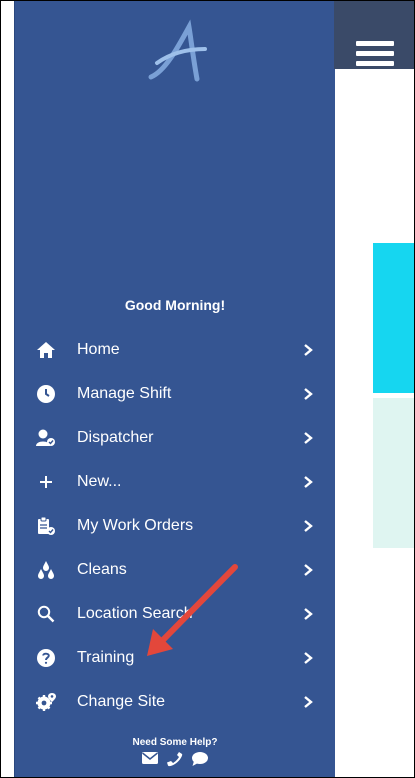 This screenshot has width=415, height=778. What do you see at coordinates (200, 759) in the screenshot?
I see `chat-icon` at bounding box center [200, 759].